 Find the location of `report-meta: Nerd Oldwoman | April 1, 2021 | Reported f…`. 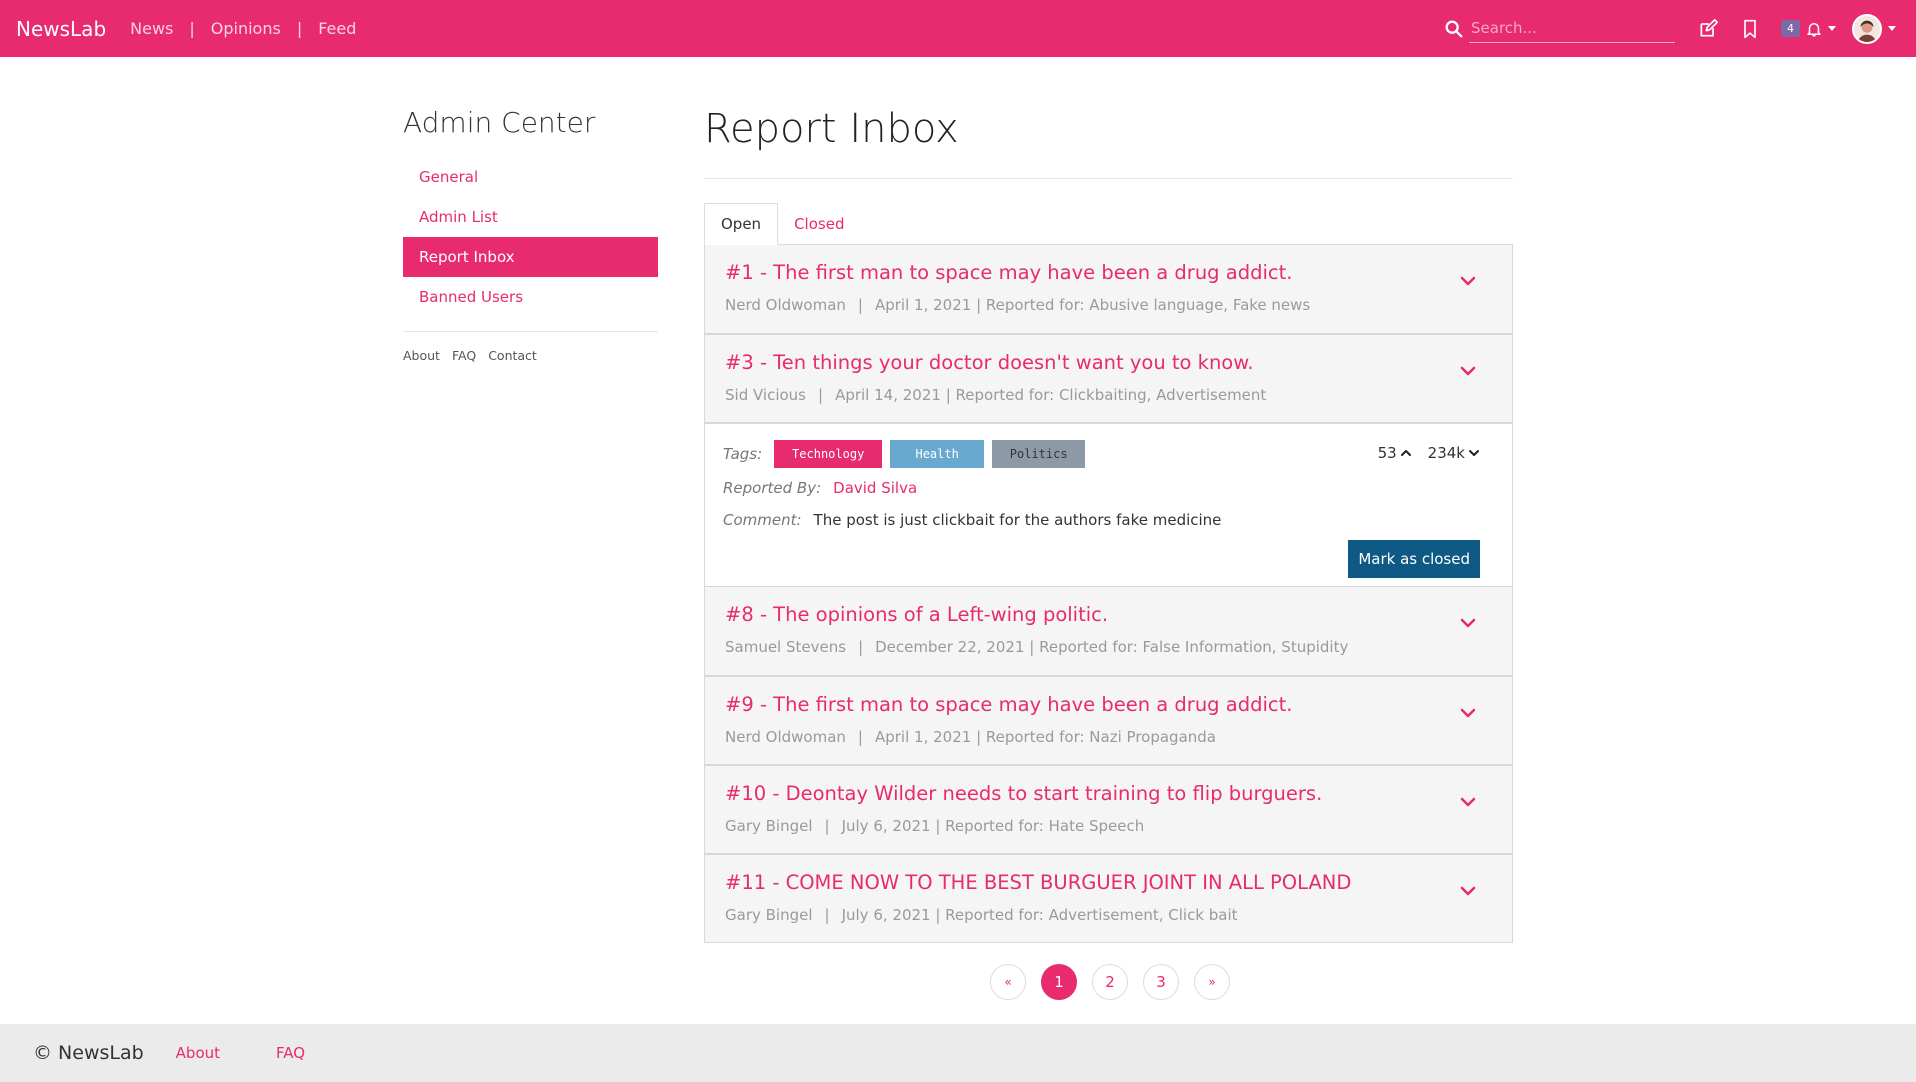

report-meta: Nerd Oldwoman | April 1, 2021 | Reported f… is located at coordinates (1108, 737).